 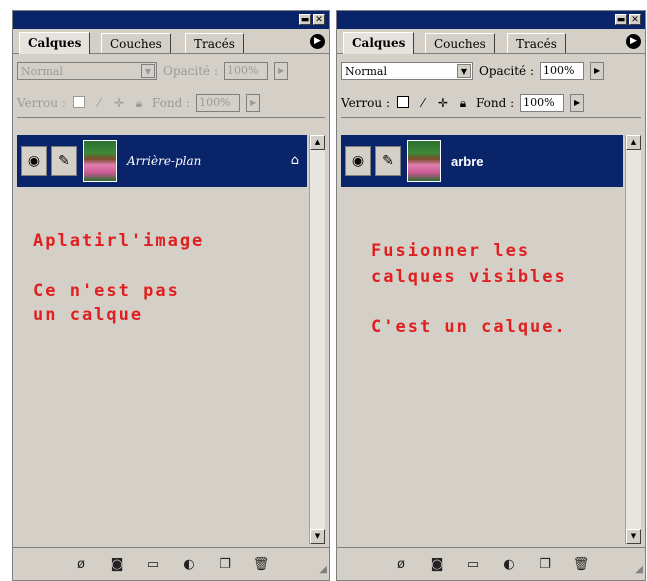 What do you see at coordinates (294, 160) in the screenshot?
I see `lock-icon: ⌂` at bounding box center [294, 160].